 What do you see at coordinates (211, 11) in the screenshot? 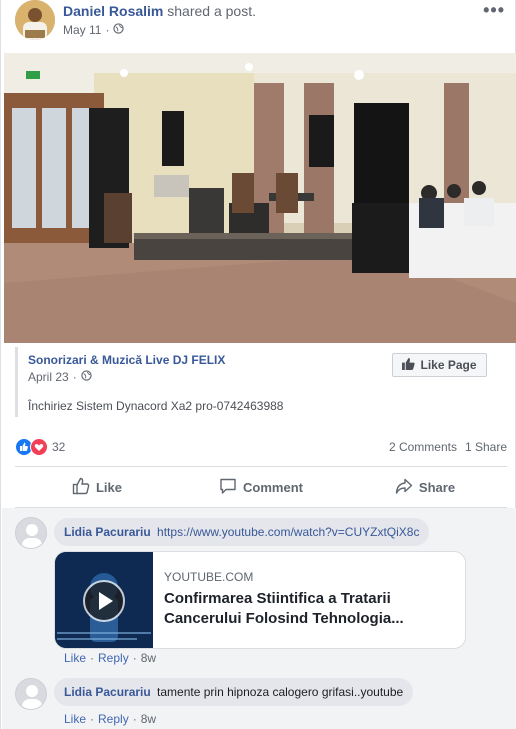
I see `post-action-text: shared a post.` at bounding box center [211, 11].